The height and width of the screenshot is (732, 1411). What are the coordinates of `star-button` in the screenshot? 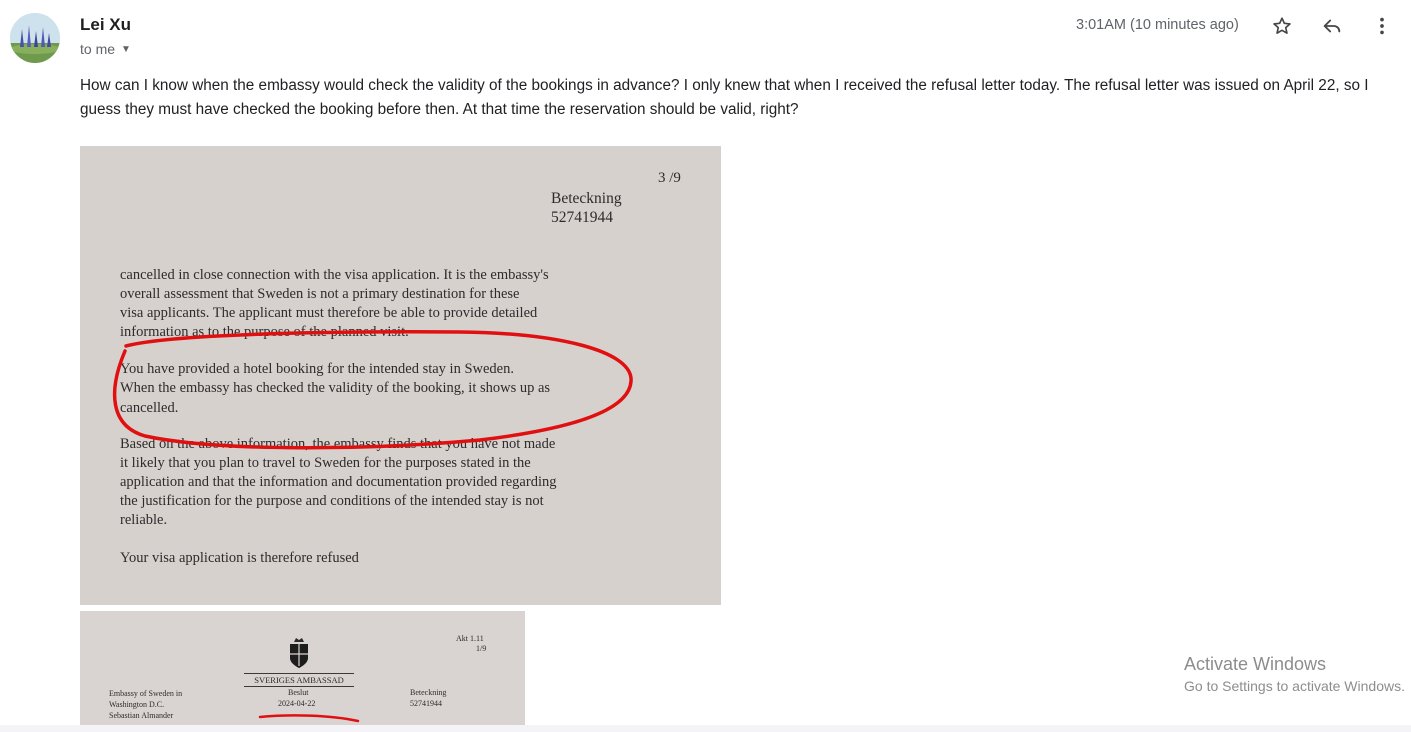 It's located at (1282, 26).